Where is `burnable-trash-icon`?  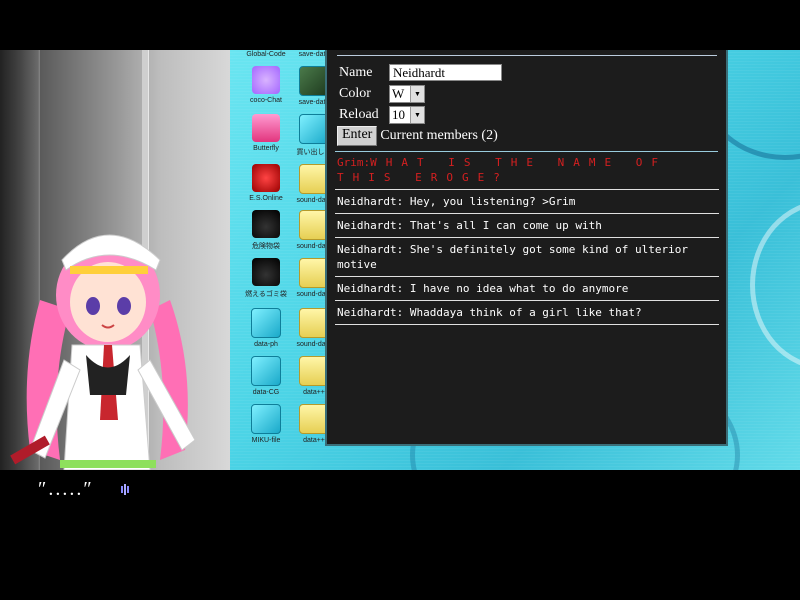
burnable-trash-icon is located at coordinates (266, 272).